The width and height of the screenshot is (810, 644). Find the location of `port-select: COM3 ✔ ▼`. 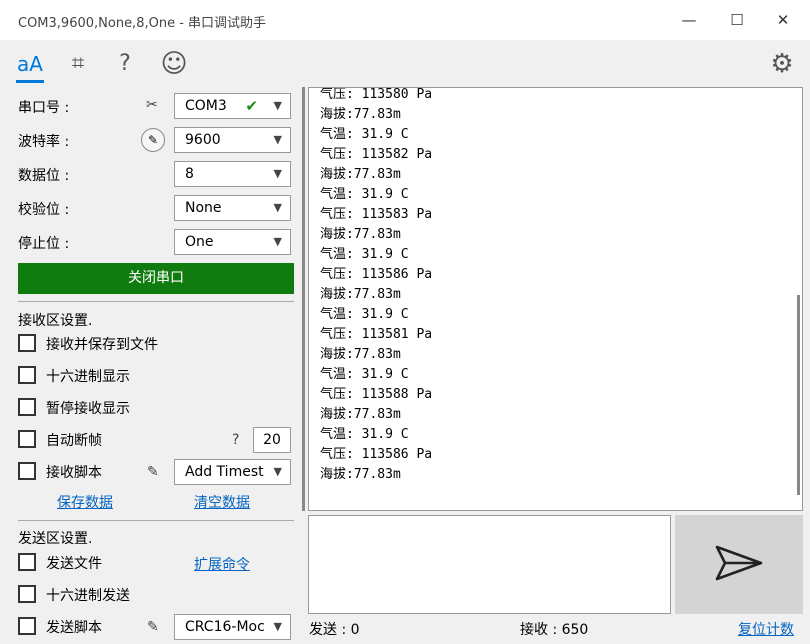

port-select: COM3 ✔ ▼ is located at coordinates (232, 106).